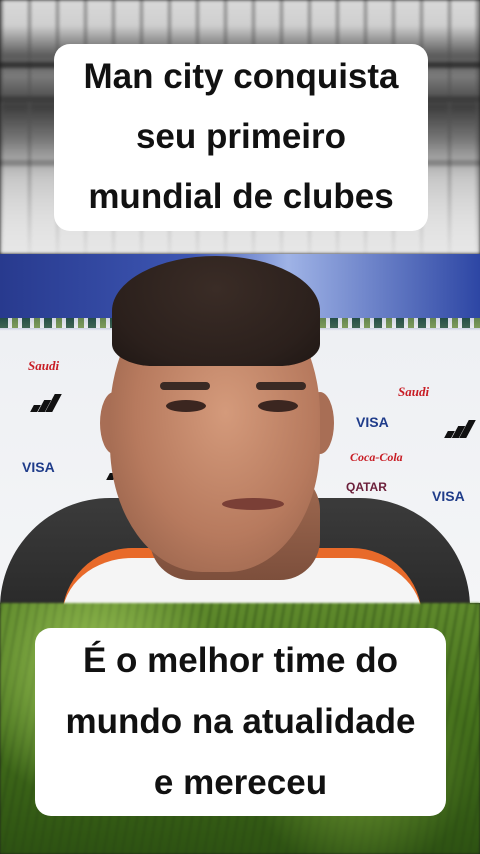 The width and height of the screenshot is (480, 854). I want to click on headline-line-1: Man city conquista, so click(241, 76).